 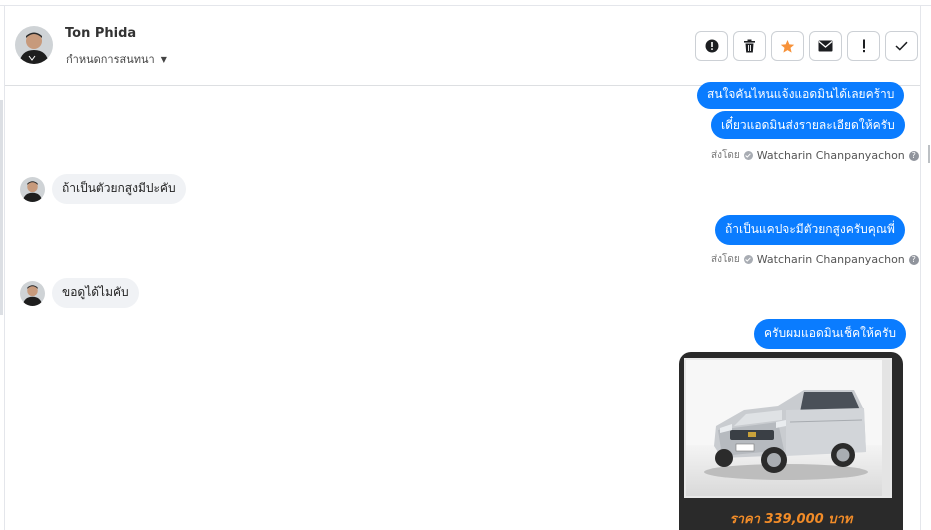 I want to click on envelope-icon, so click(x=825, y=46).